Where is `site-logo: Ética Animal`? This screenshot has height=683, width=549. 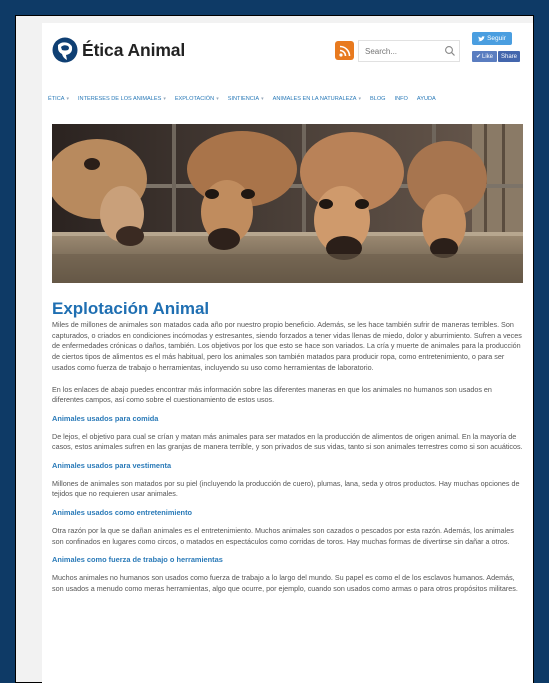
site-logo: Ética Animal is located at coordinates (118, 50).